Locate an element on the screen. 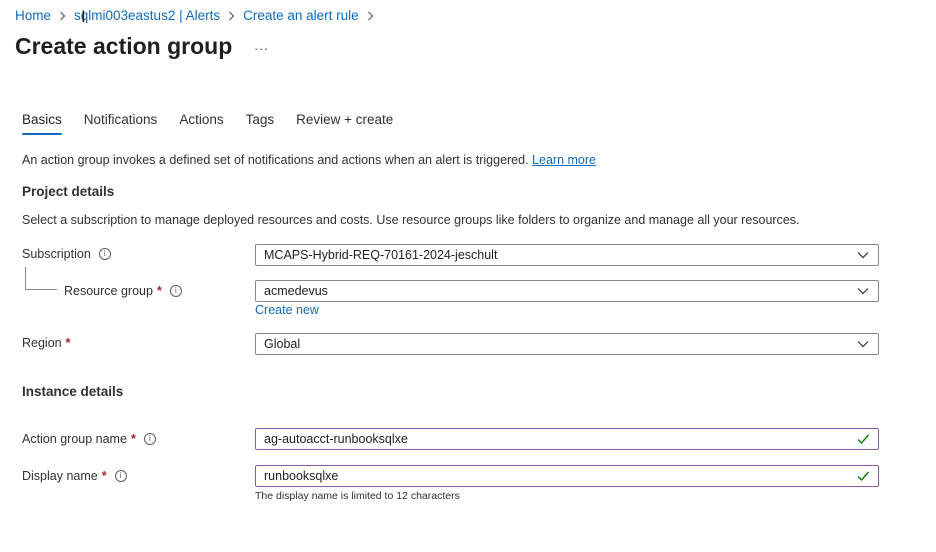 The width and height of the screenshot is (936, 552). page-title: Create action group is located at coordinates (124, 46).